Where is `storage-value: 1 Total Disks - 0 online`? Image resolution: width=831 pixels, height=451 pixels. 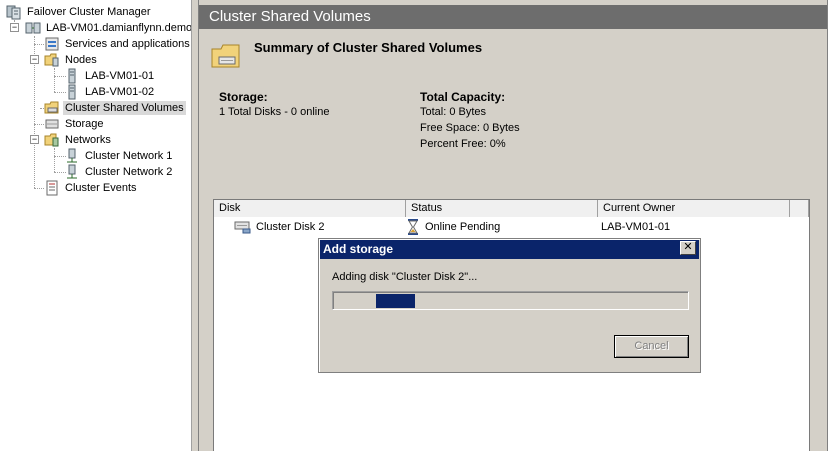 storage-value: 1 Total Disks - 0 online is located at coordinates (274, 112).